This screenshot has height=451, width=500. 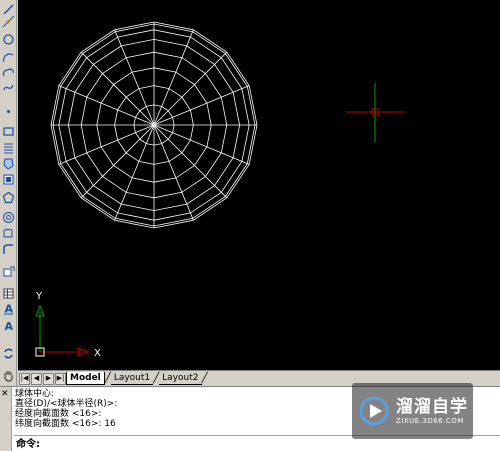 I want to click on watermark-title: 溜溜自学, so click(x=432, y=407).